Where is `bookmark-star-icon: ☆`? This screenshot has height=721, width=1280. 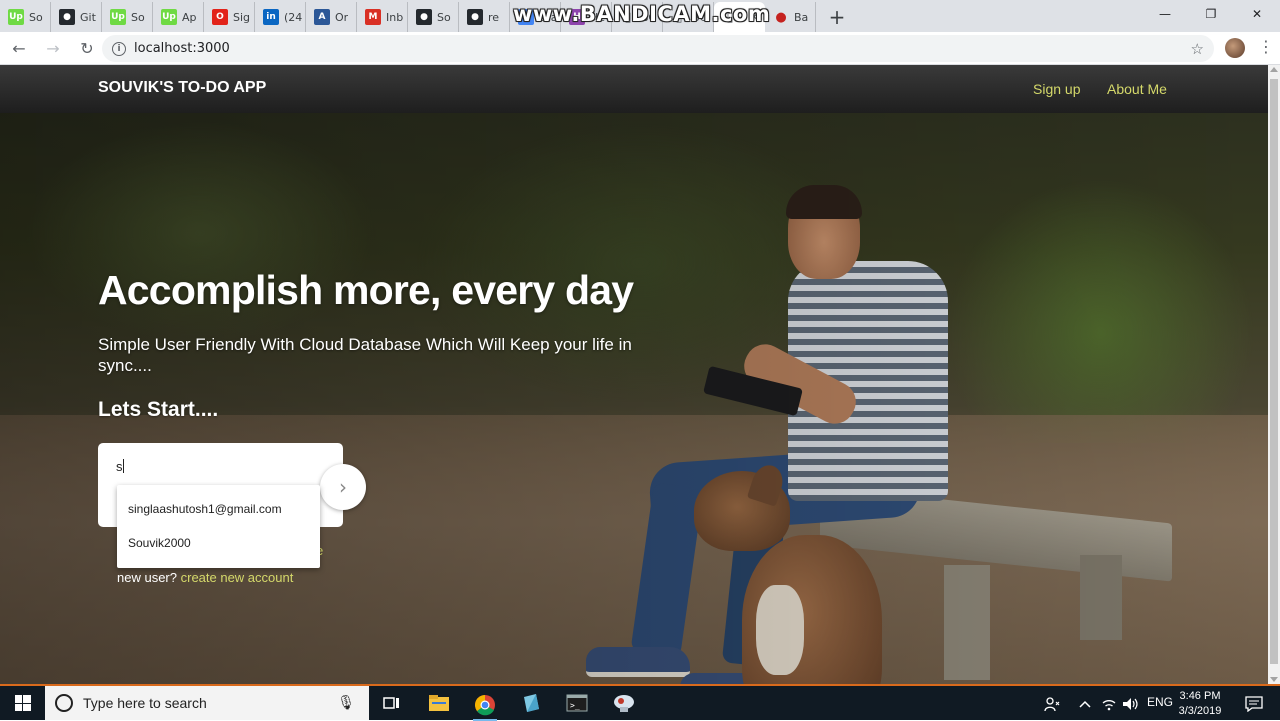 bookmark-star-icon: ☆ is located at coordinates (1197, 49).